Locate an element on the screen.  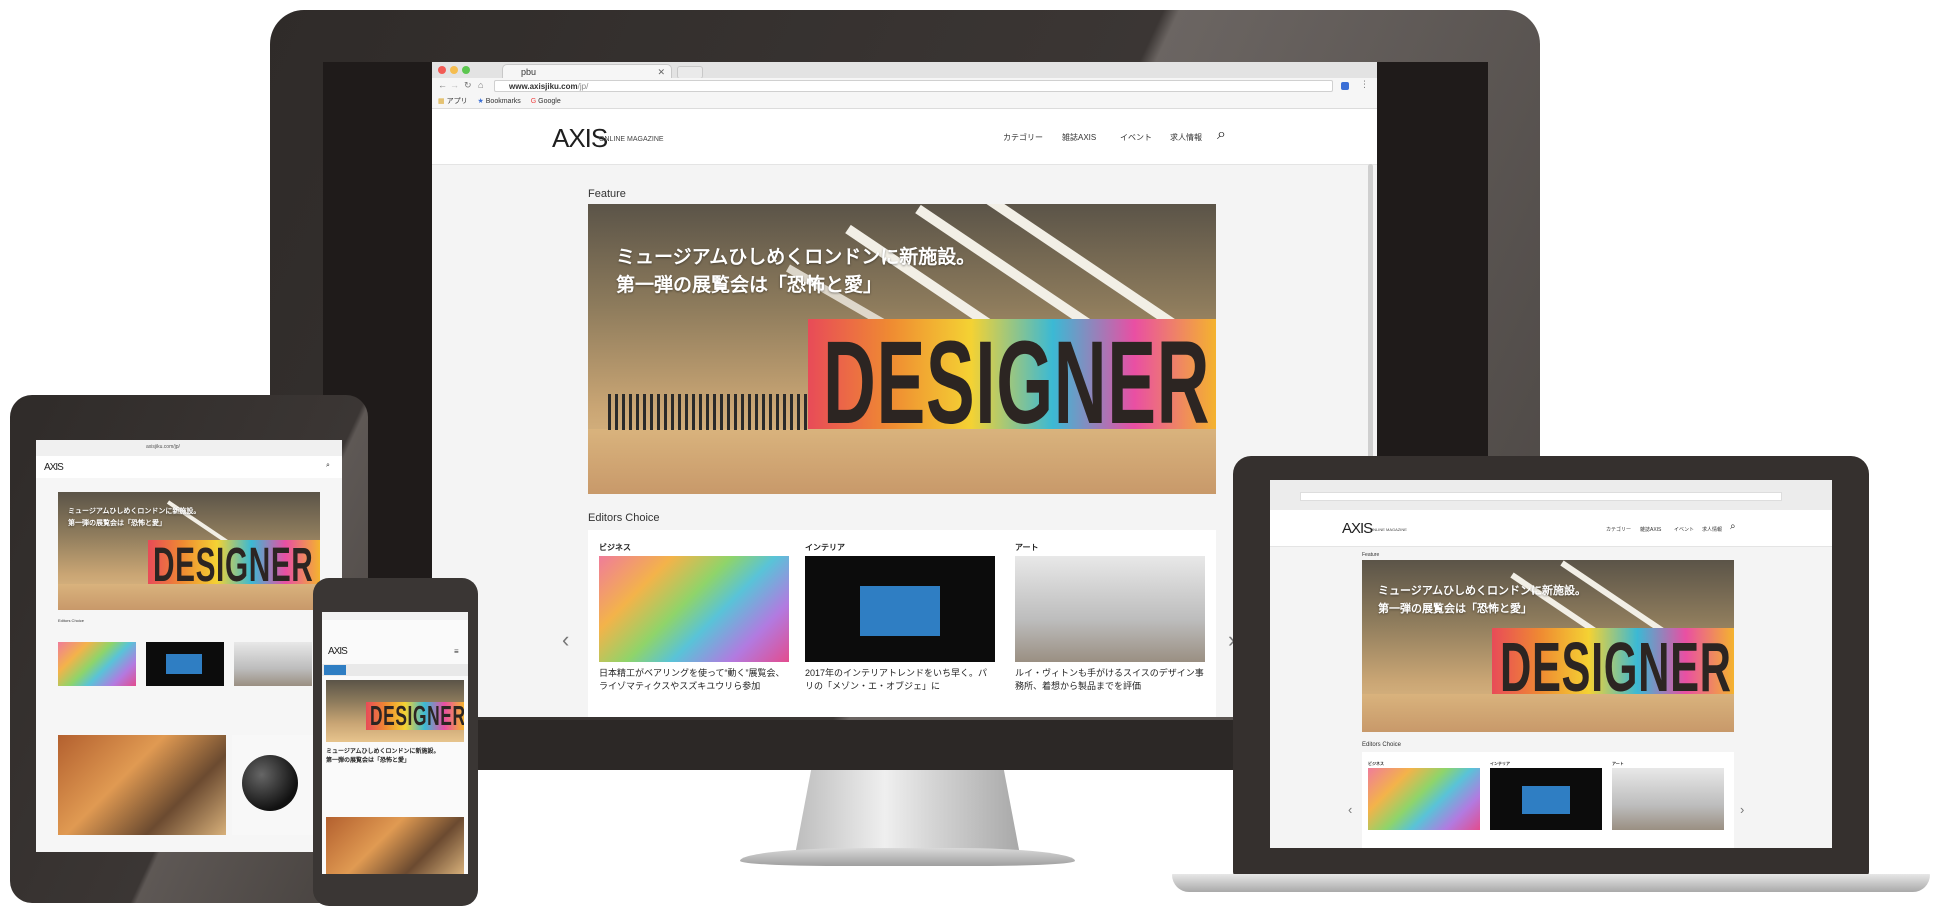
phone-logo: AXIS is located at coordinates (338, 651).